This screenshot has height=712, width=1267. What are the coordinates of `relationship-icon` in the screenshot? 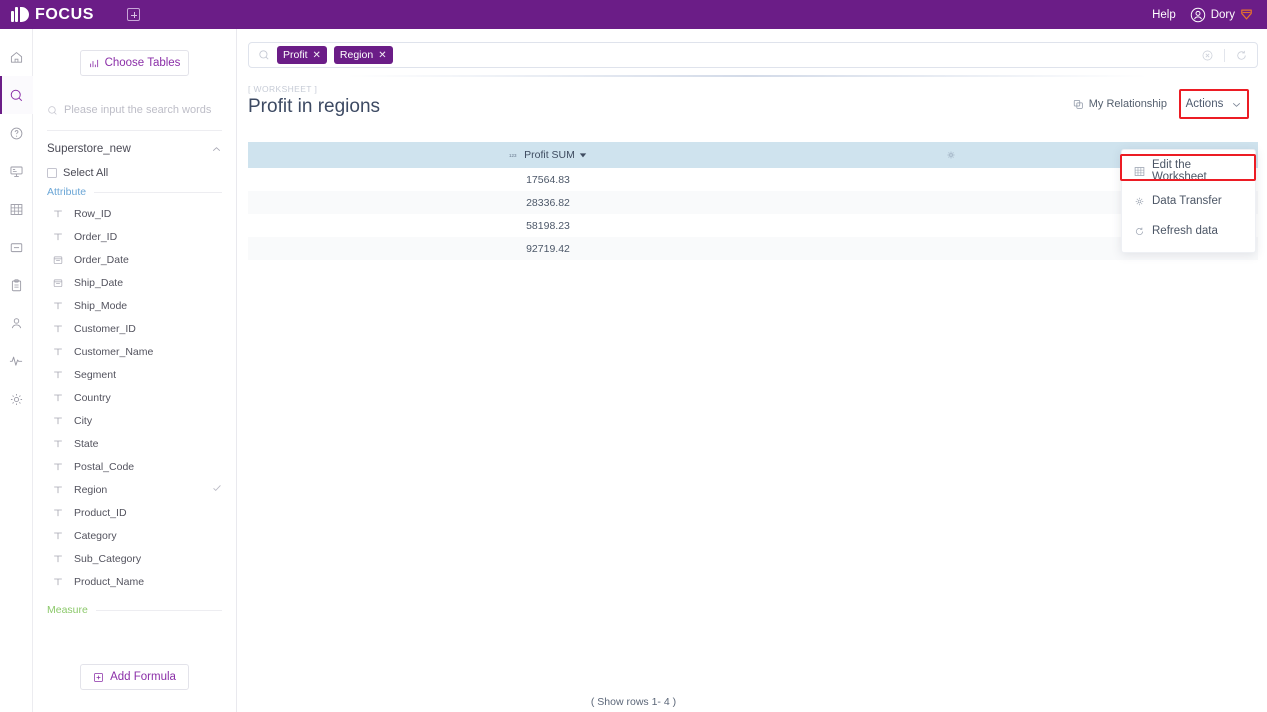 It's located at (1078, 104).